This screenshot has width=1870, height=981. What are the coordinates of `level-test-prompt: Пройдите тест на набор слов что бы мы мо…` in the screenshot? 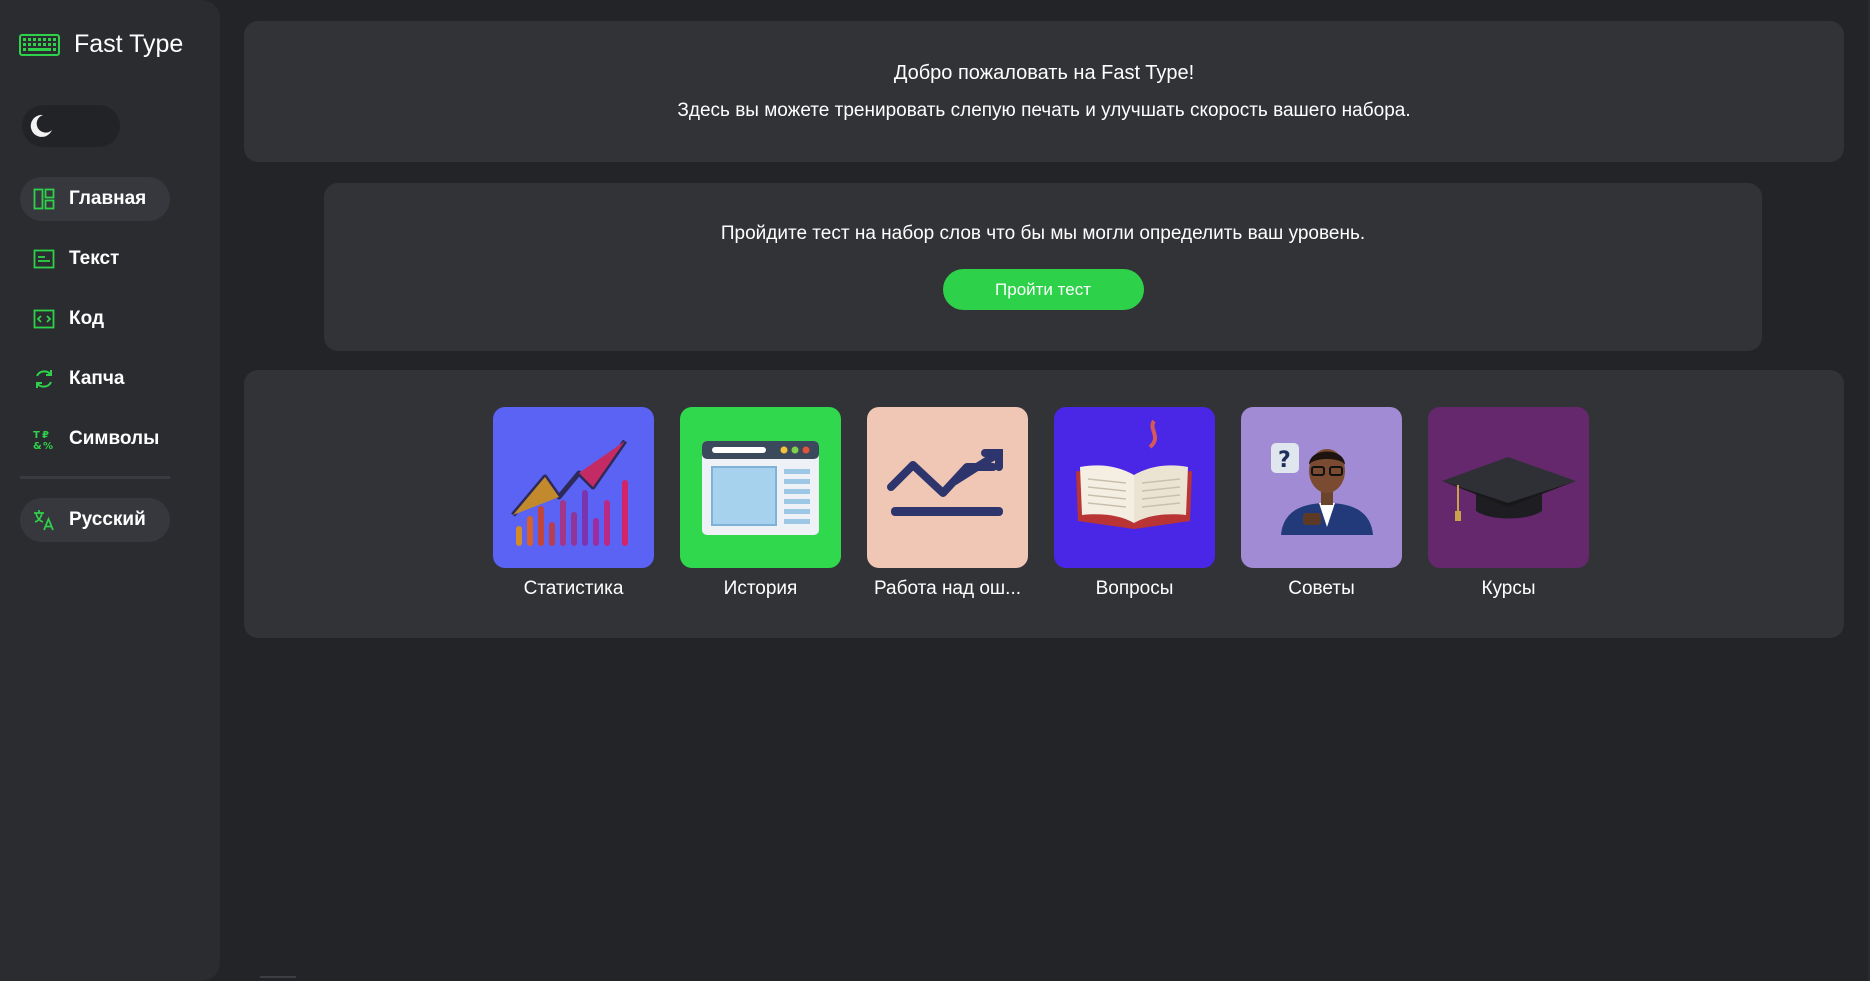 It's located at (1043, 233).